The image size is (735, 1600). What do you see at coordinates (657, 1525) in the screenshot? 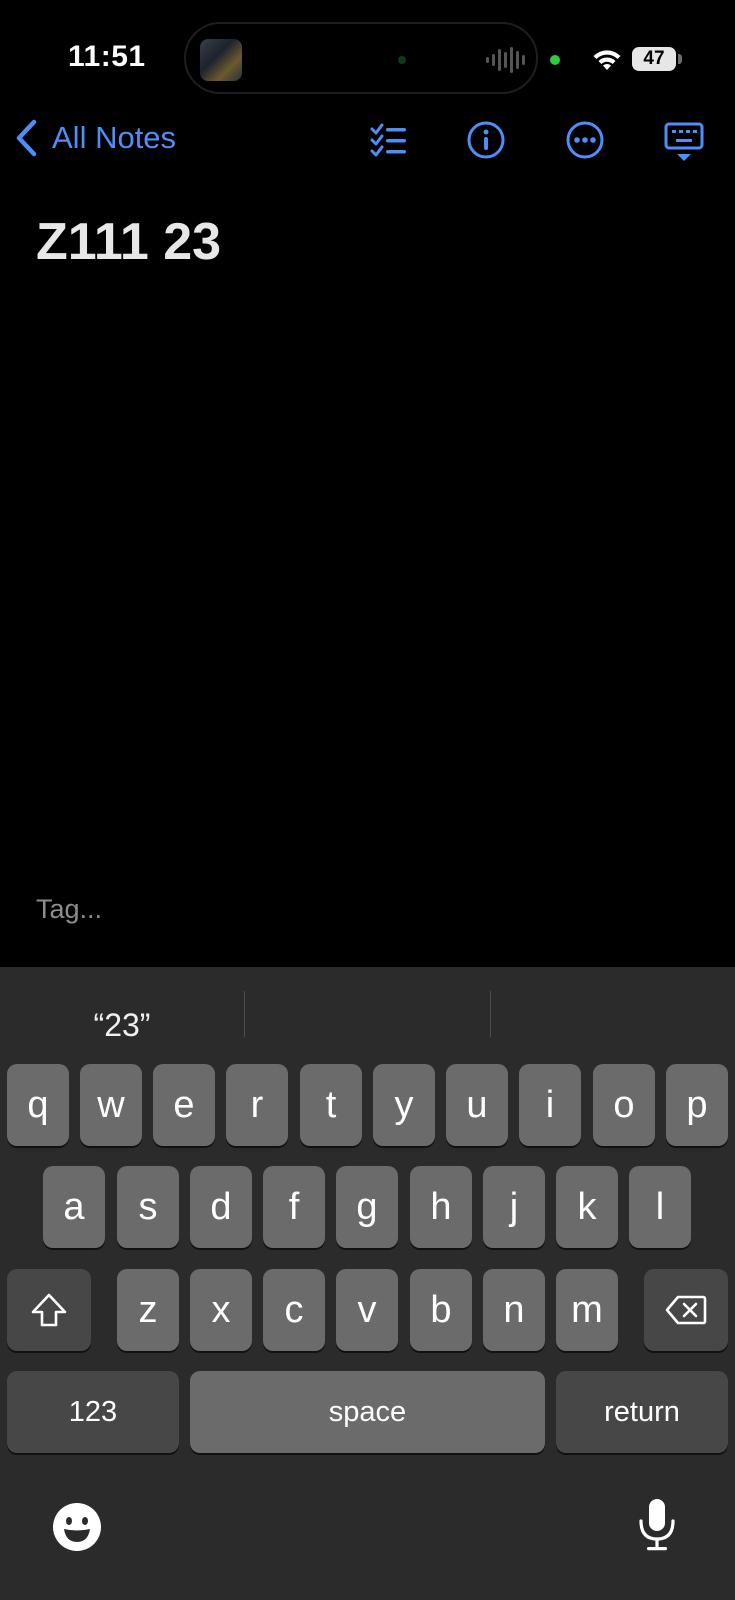
I see `microphone-icon` at bounding box center [657, 1525].